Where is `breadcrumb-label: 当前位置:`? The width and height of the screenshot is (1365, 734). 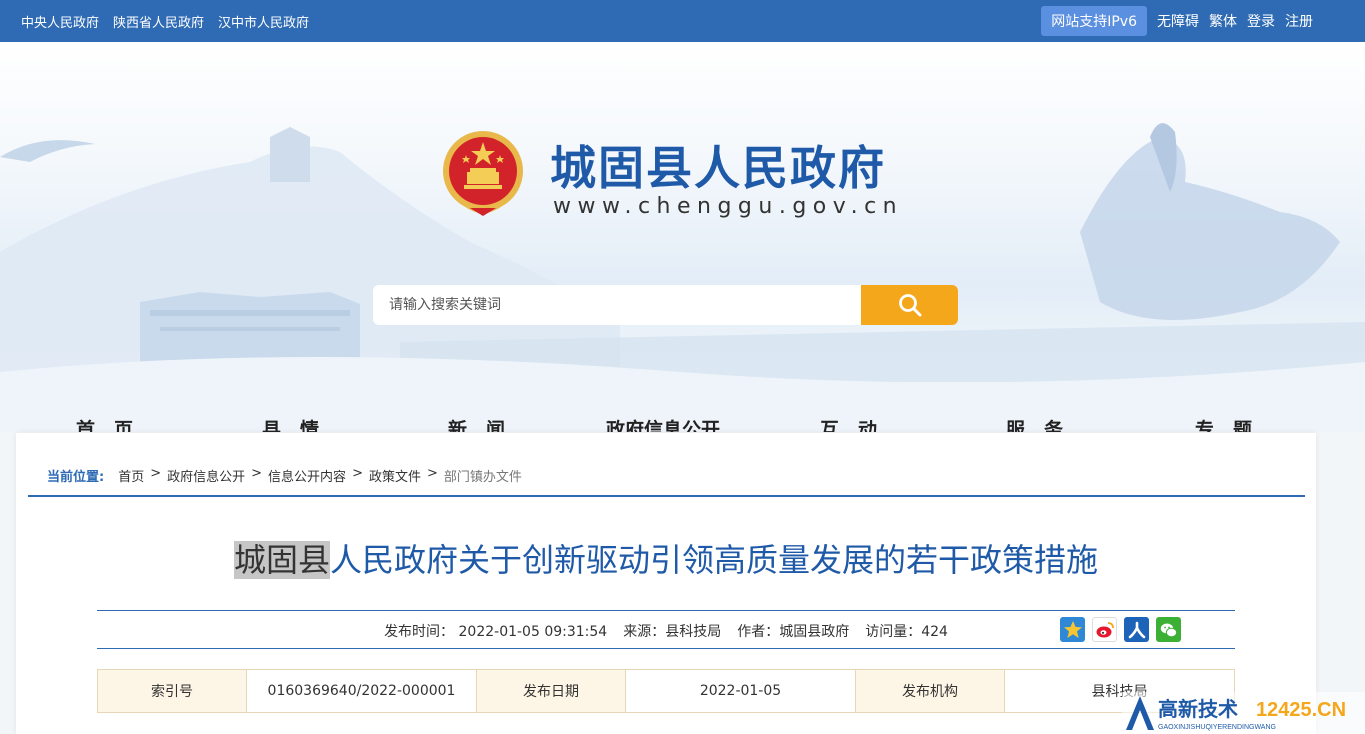
breadcrumb-label: 当前位置: is located at coordinates (76, 477).